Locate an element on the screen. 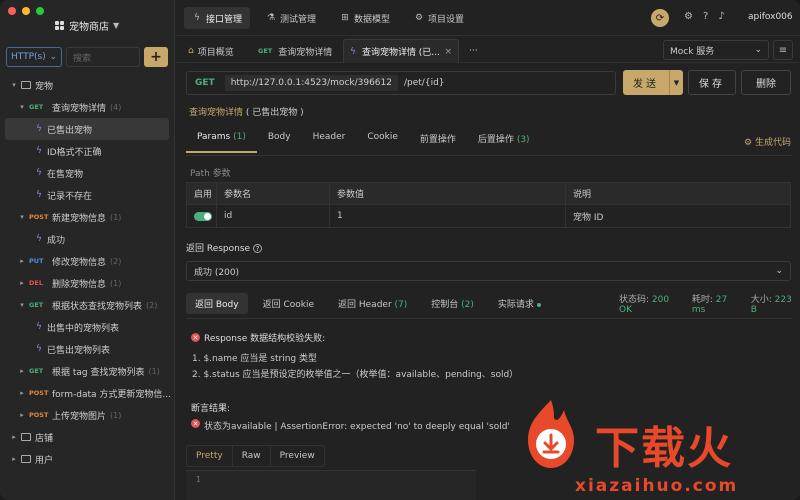  nav-tab-models: ⊞ 数据模型 is located at coordinates (365, 18).